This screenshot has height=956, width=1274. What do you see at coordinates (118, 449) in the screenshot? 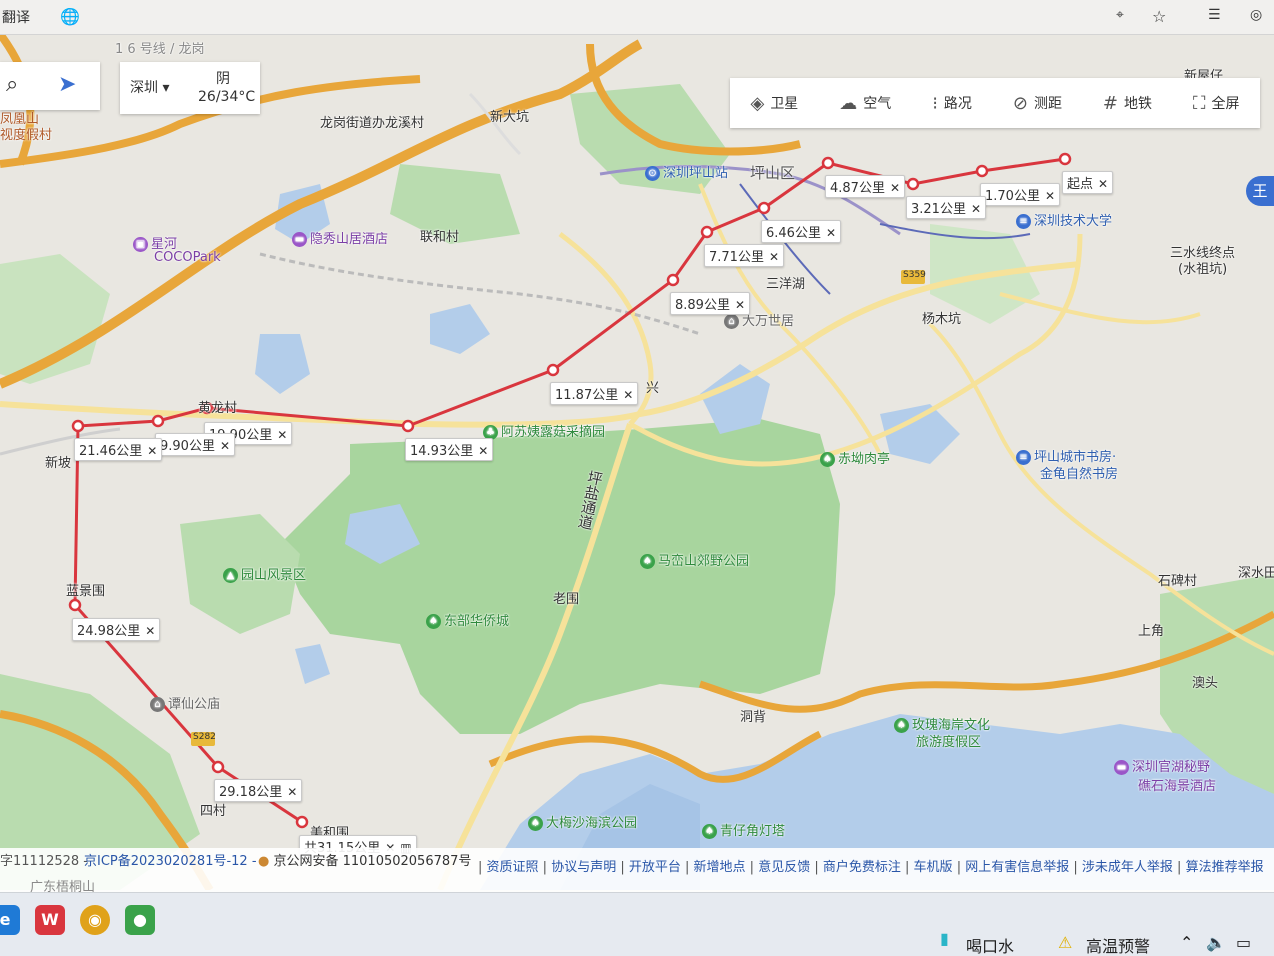
I see `distance-label: 21.46公里 ✕` at bounding box center [118, 449].